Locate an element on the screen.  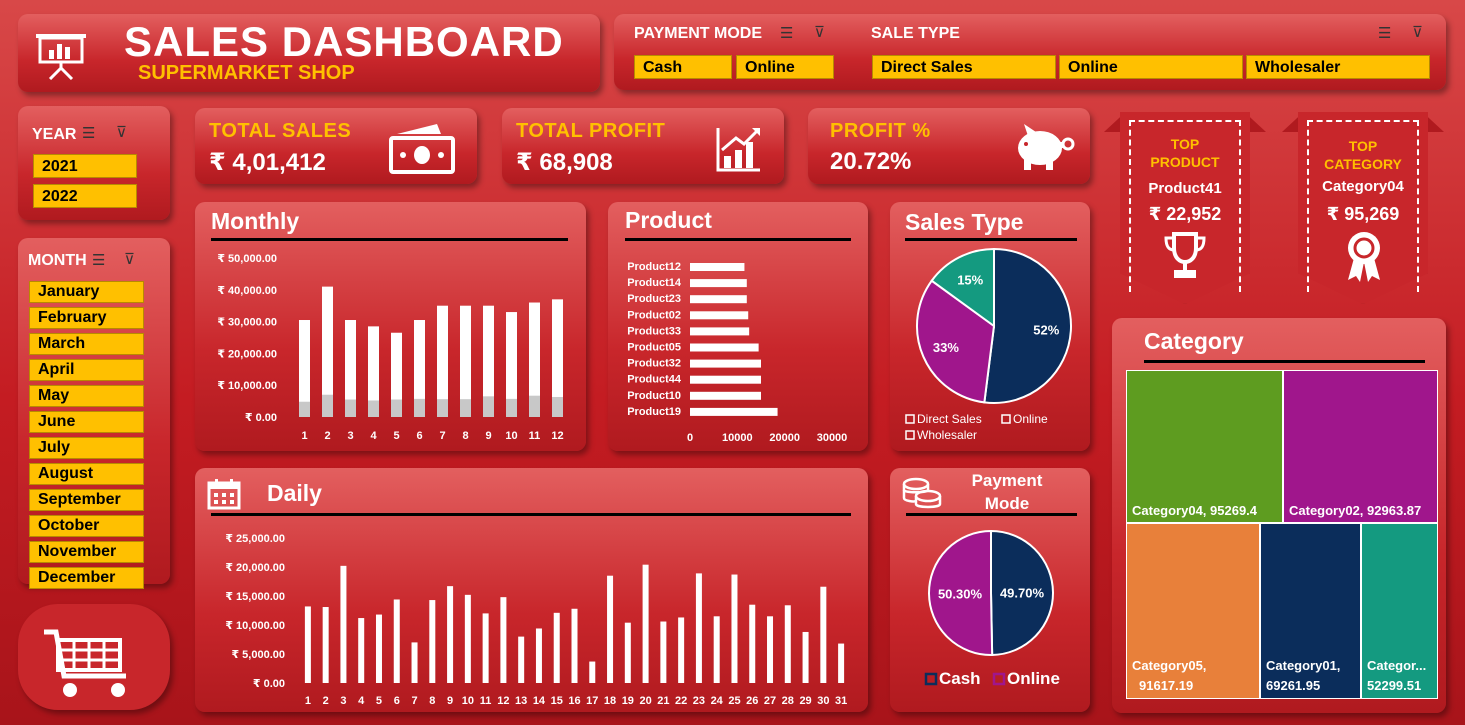
sales-type-slice-label: 52% is located at coordinates (1046, 329).